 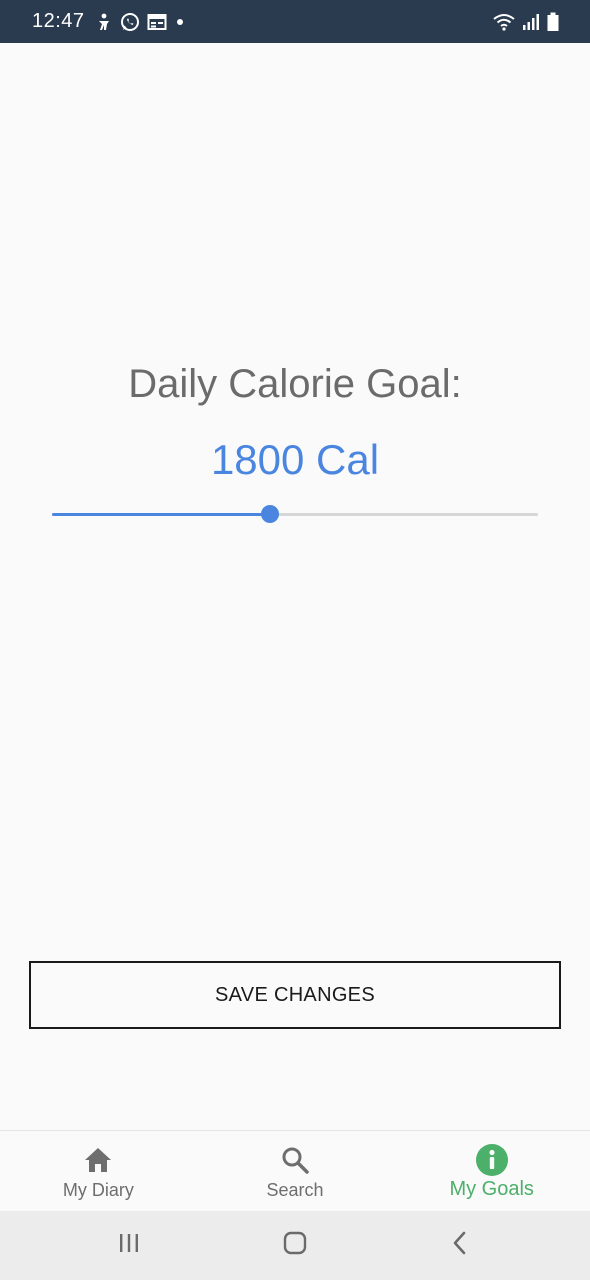 I want to click on info-icon, so click(x=492, y=1160).